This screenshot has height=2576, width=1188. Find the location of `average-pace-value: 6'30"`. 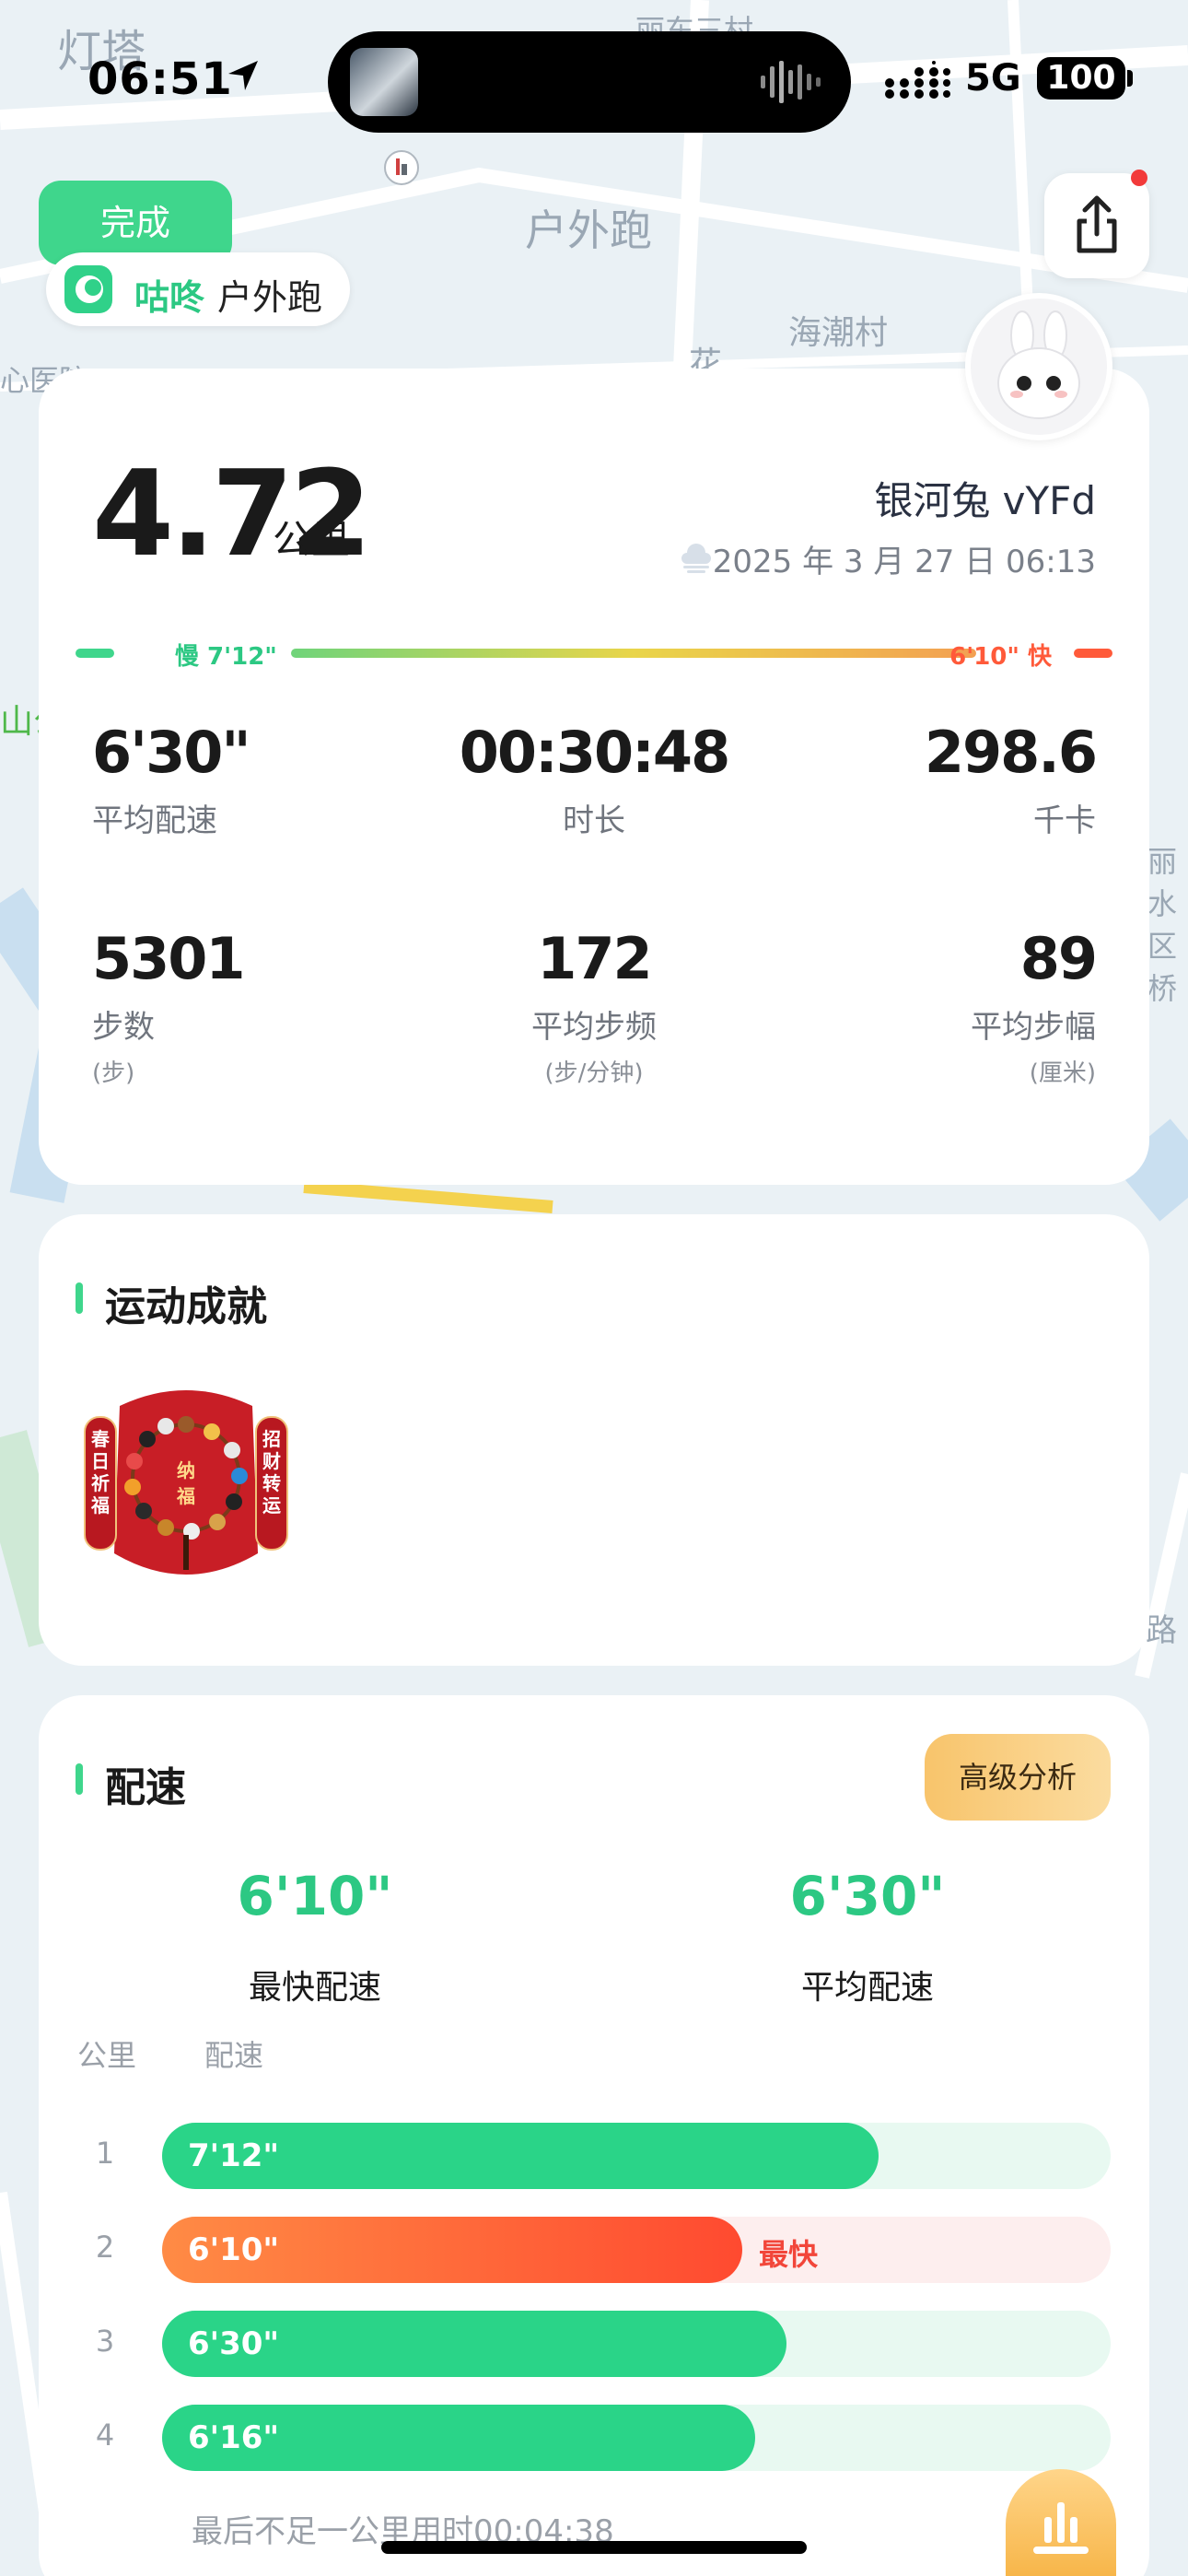

average-pace-value: 6'30" is located at coordinates (867, 1896).